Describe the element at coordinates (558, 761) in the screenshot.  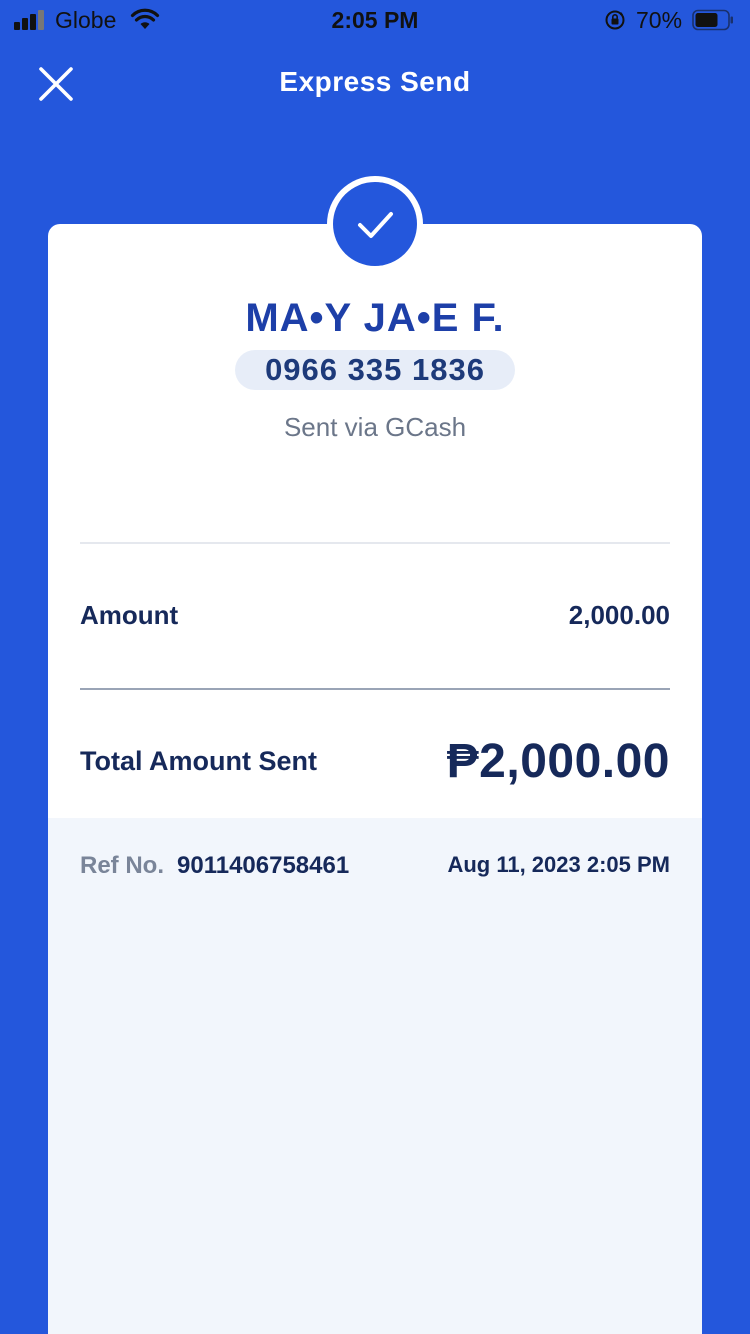
I see `total-amount-value: ₱2,000.00` at that location.